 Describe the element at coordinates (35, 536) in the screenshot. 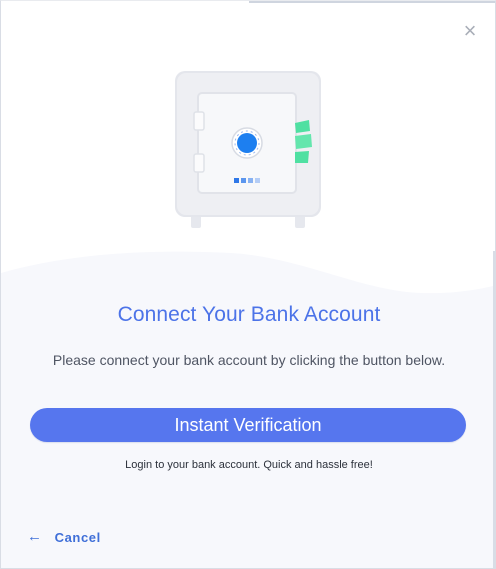

I see `arrow-left-icon: ←` at that location.